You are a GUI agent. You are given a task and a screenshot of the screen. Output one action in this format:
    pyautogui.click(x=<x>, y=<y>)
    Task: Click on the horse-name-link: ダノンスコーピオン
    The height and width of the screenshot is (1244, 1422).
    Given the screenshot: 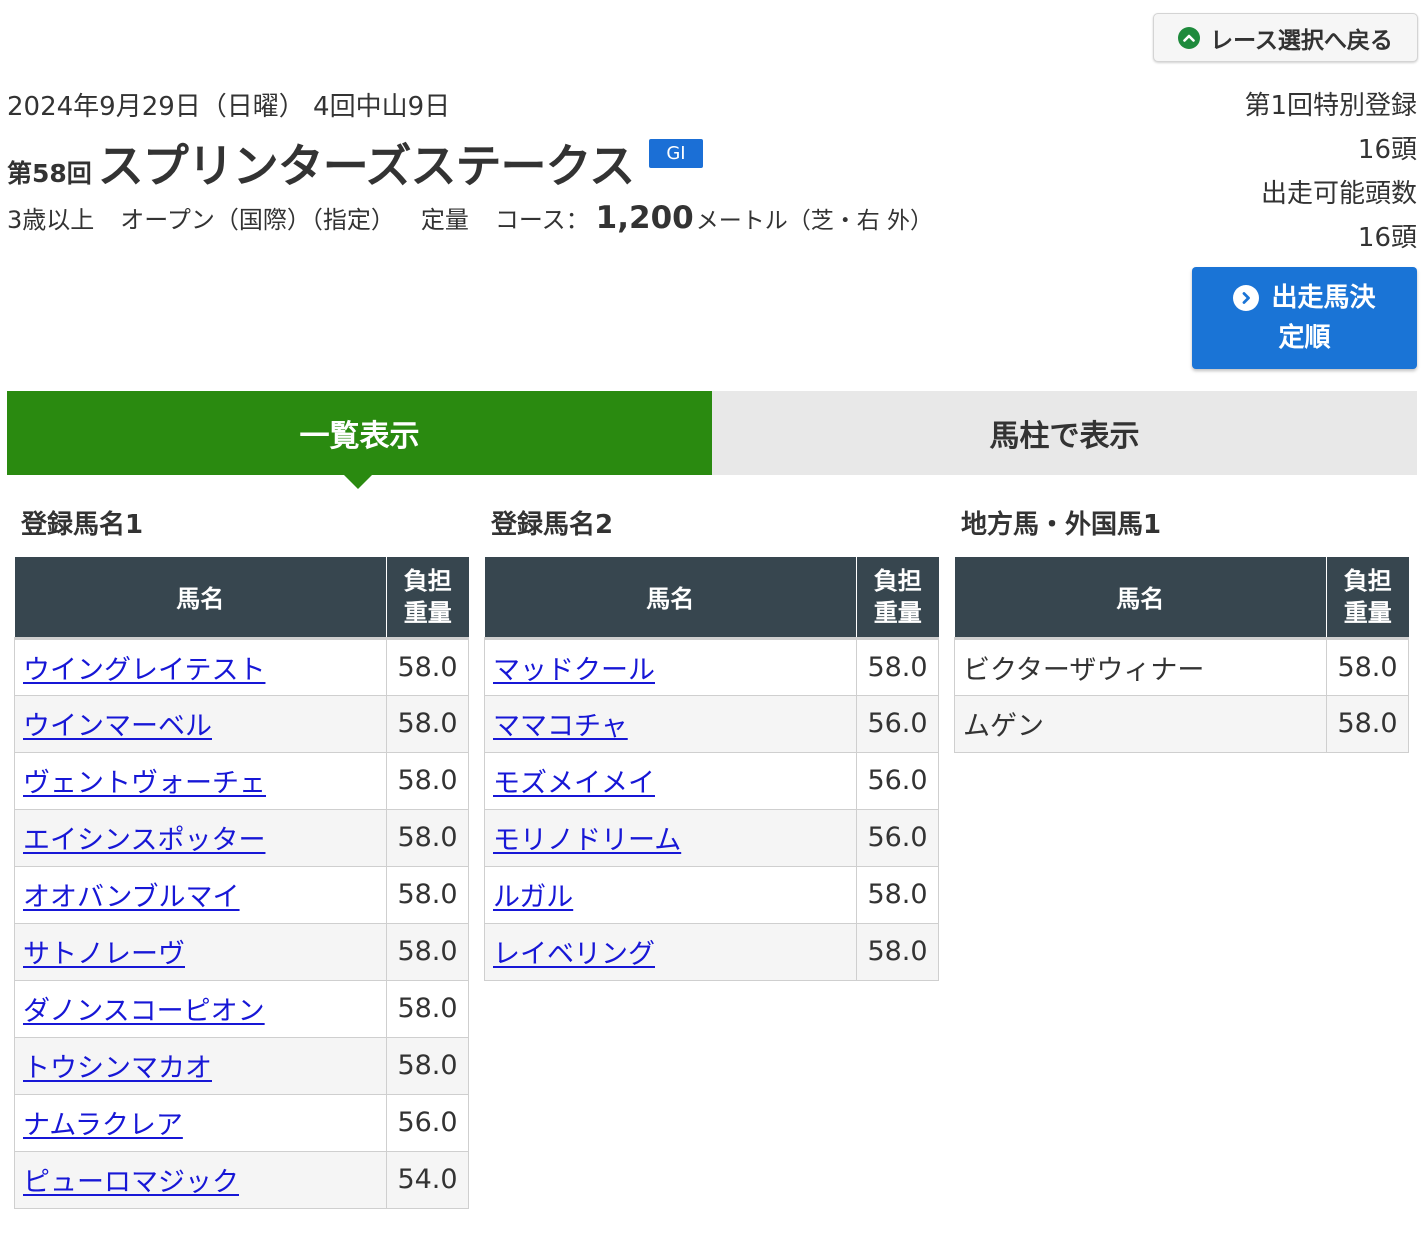 What is the action you would take?
    pyautogui.click(x=144, y=1011)
    